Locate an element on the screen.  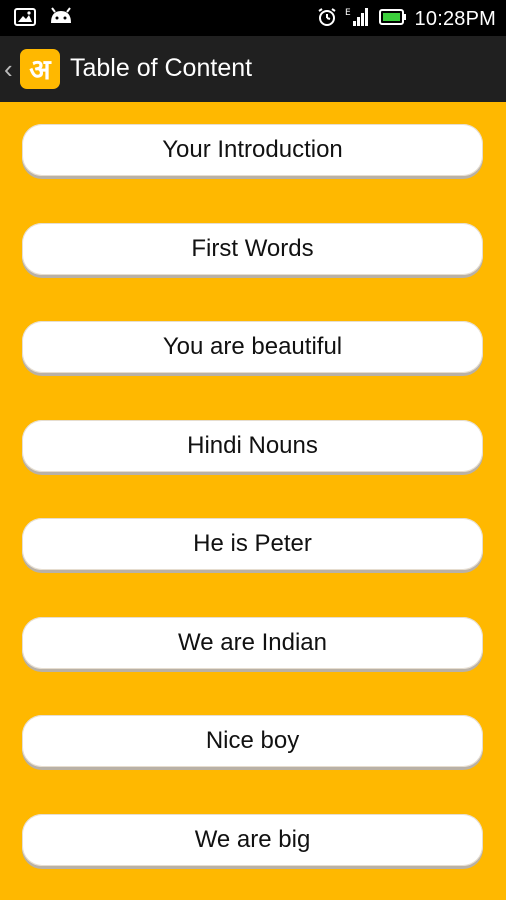
svg-text: E is located at coordinates (348, 13).